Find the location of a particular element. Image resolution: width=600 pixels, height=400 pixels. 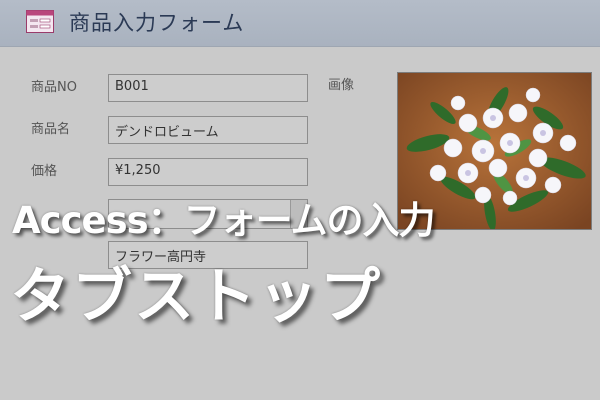

form-icon is located at coordinates (40, 21).